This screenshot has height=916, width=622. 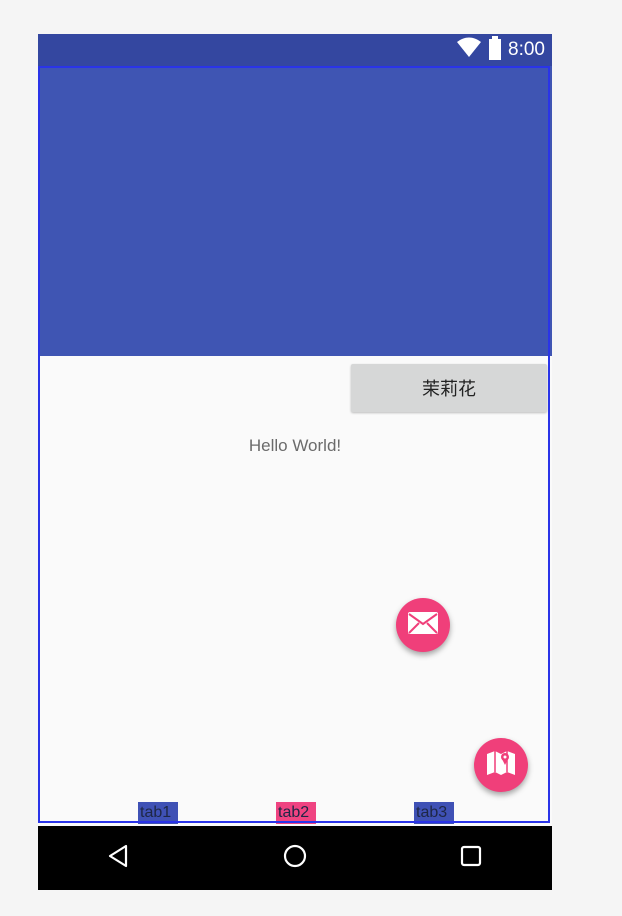 I want to click on mail-fab, so click(x=423, y=625).